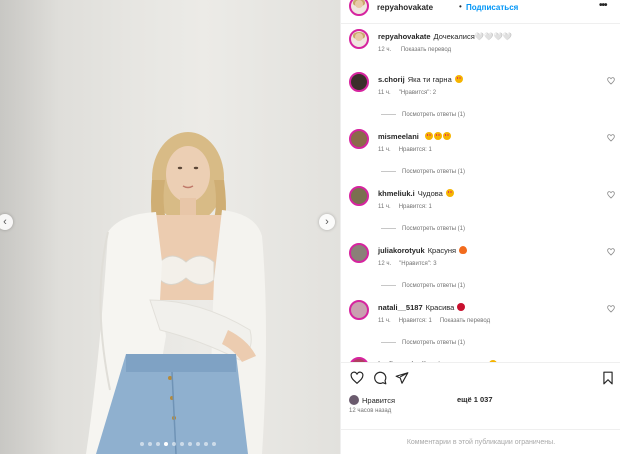 The width and height of the screenshot is (620, 454). Describe the element at coordinates (416, 193) in the screenshot. I see `comment-text: khmeliuk.i Чудова` at that location.